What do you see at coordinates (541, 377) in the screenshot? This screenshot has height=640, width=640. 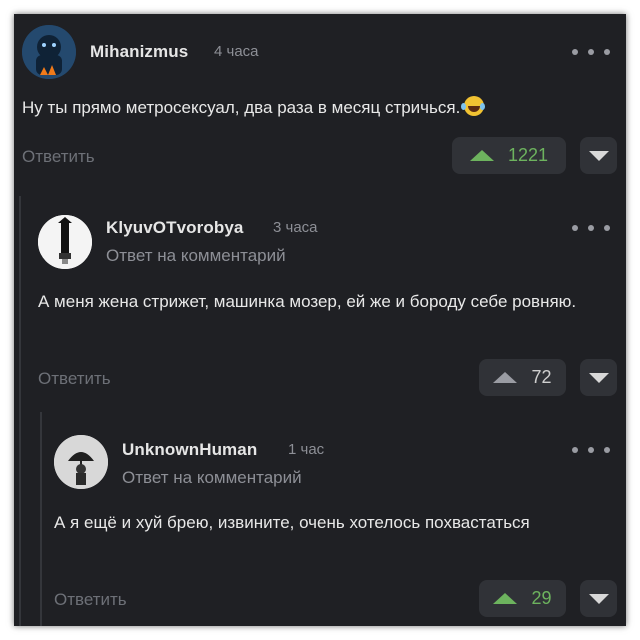 I see `vote-count: 72` at bounding box center [541, 377].